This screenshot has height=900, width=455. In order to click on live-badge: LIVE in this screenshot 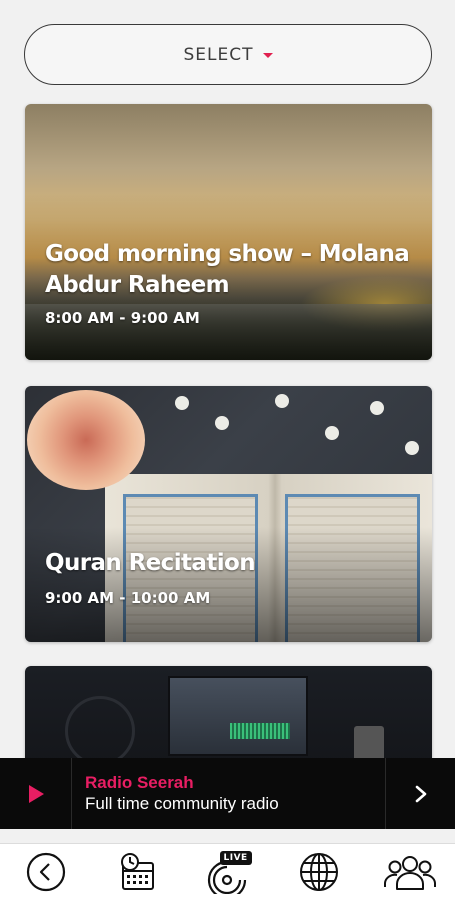, I will do `click(235, 858)`.